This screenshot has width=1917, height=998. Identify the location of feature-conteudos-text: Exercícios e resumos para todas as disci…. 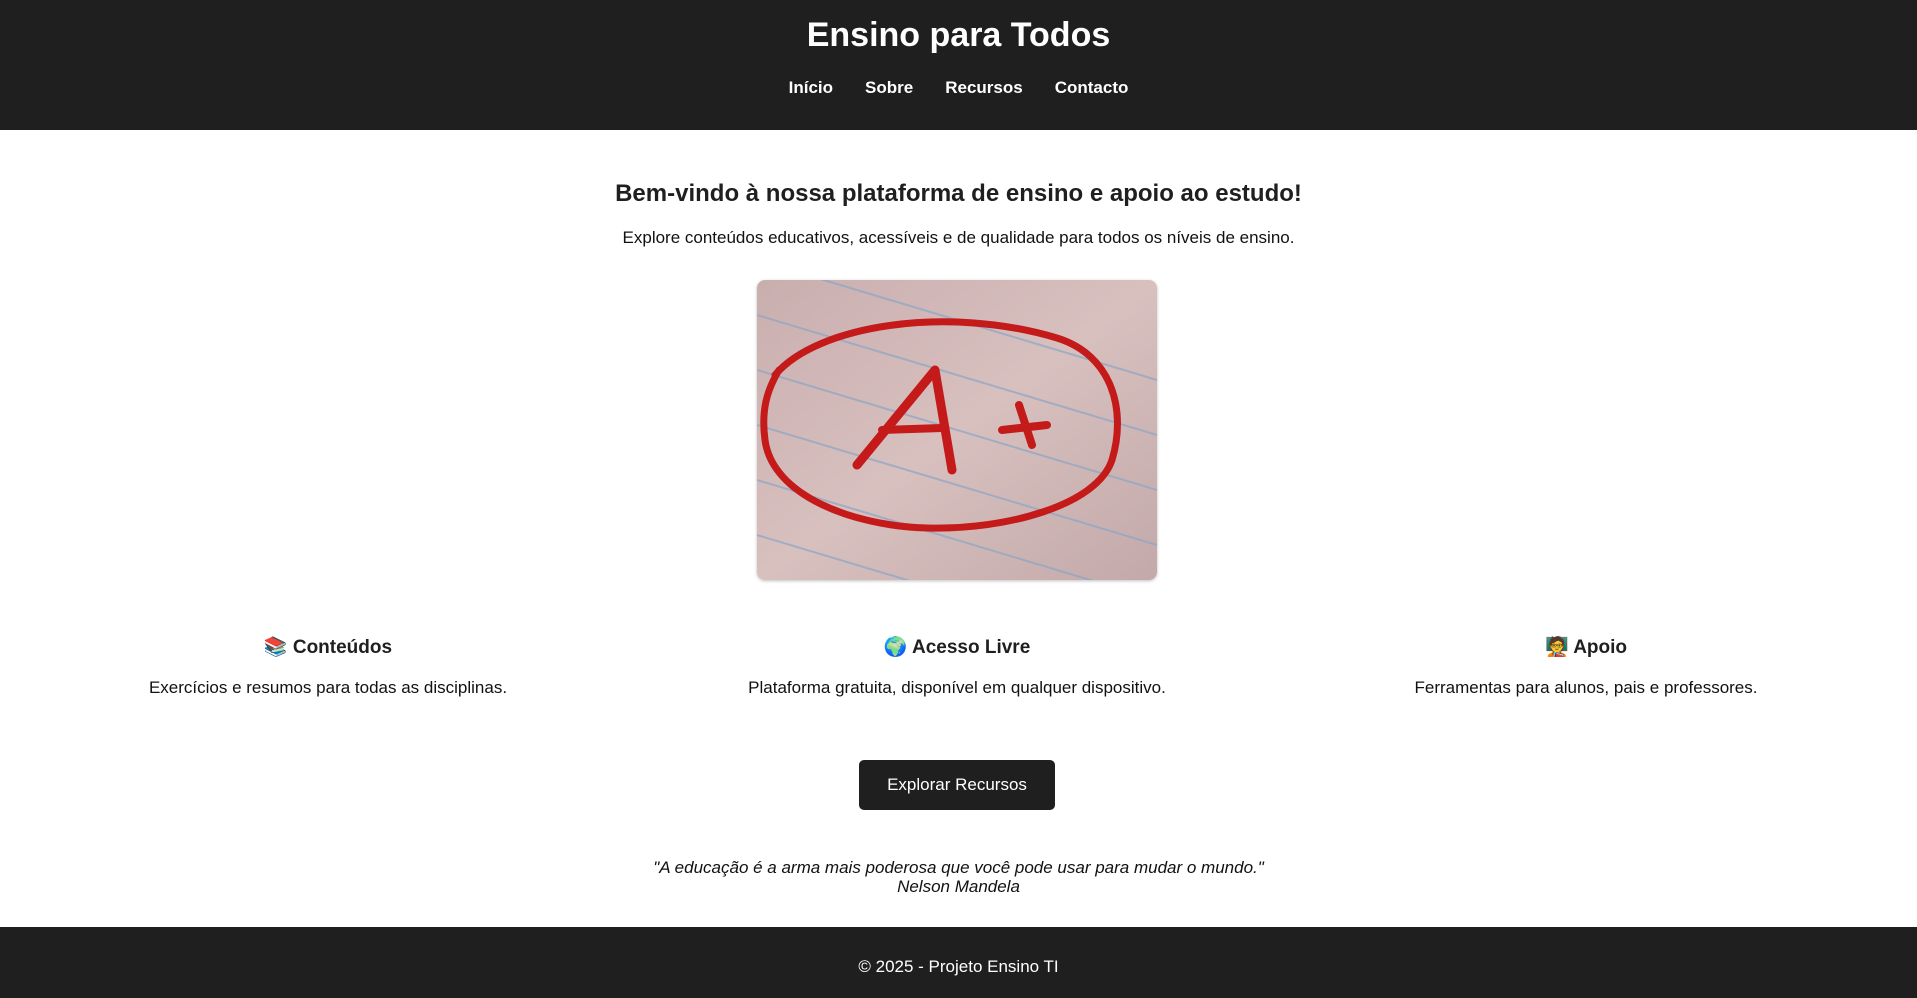
(328, 687).